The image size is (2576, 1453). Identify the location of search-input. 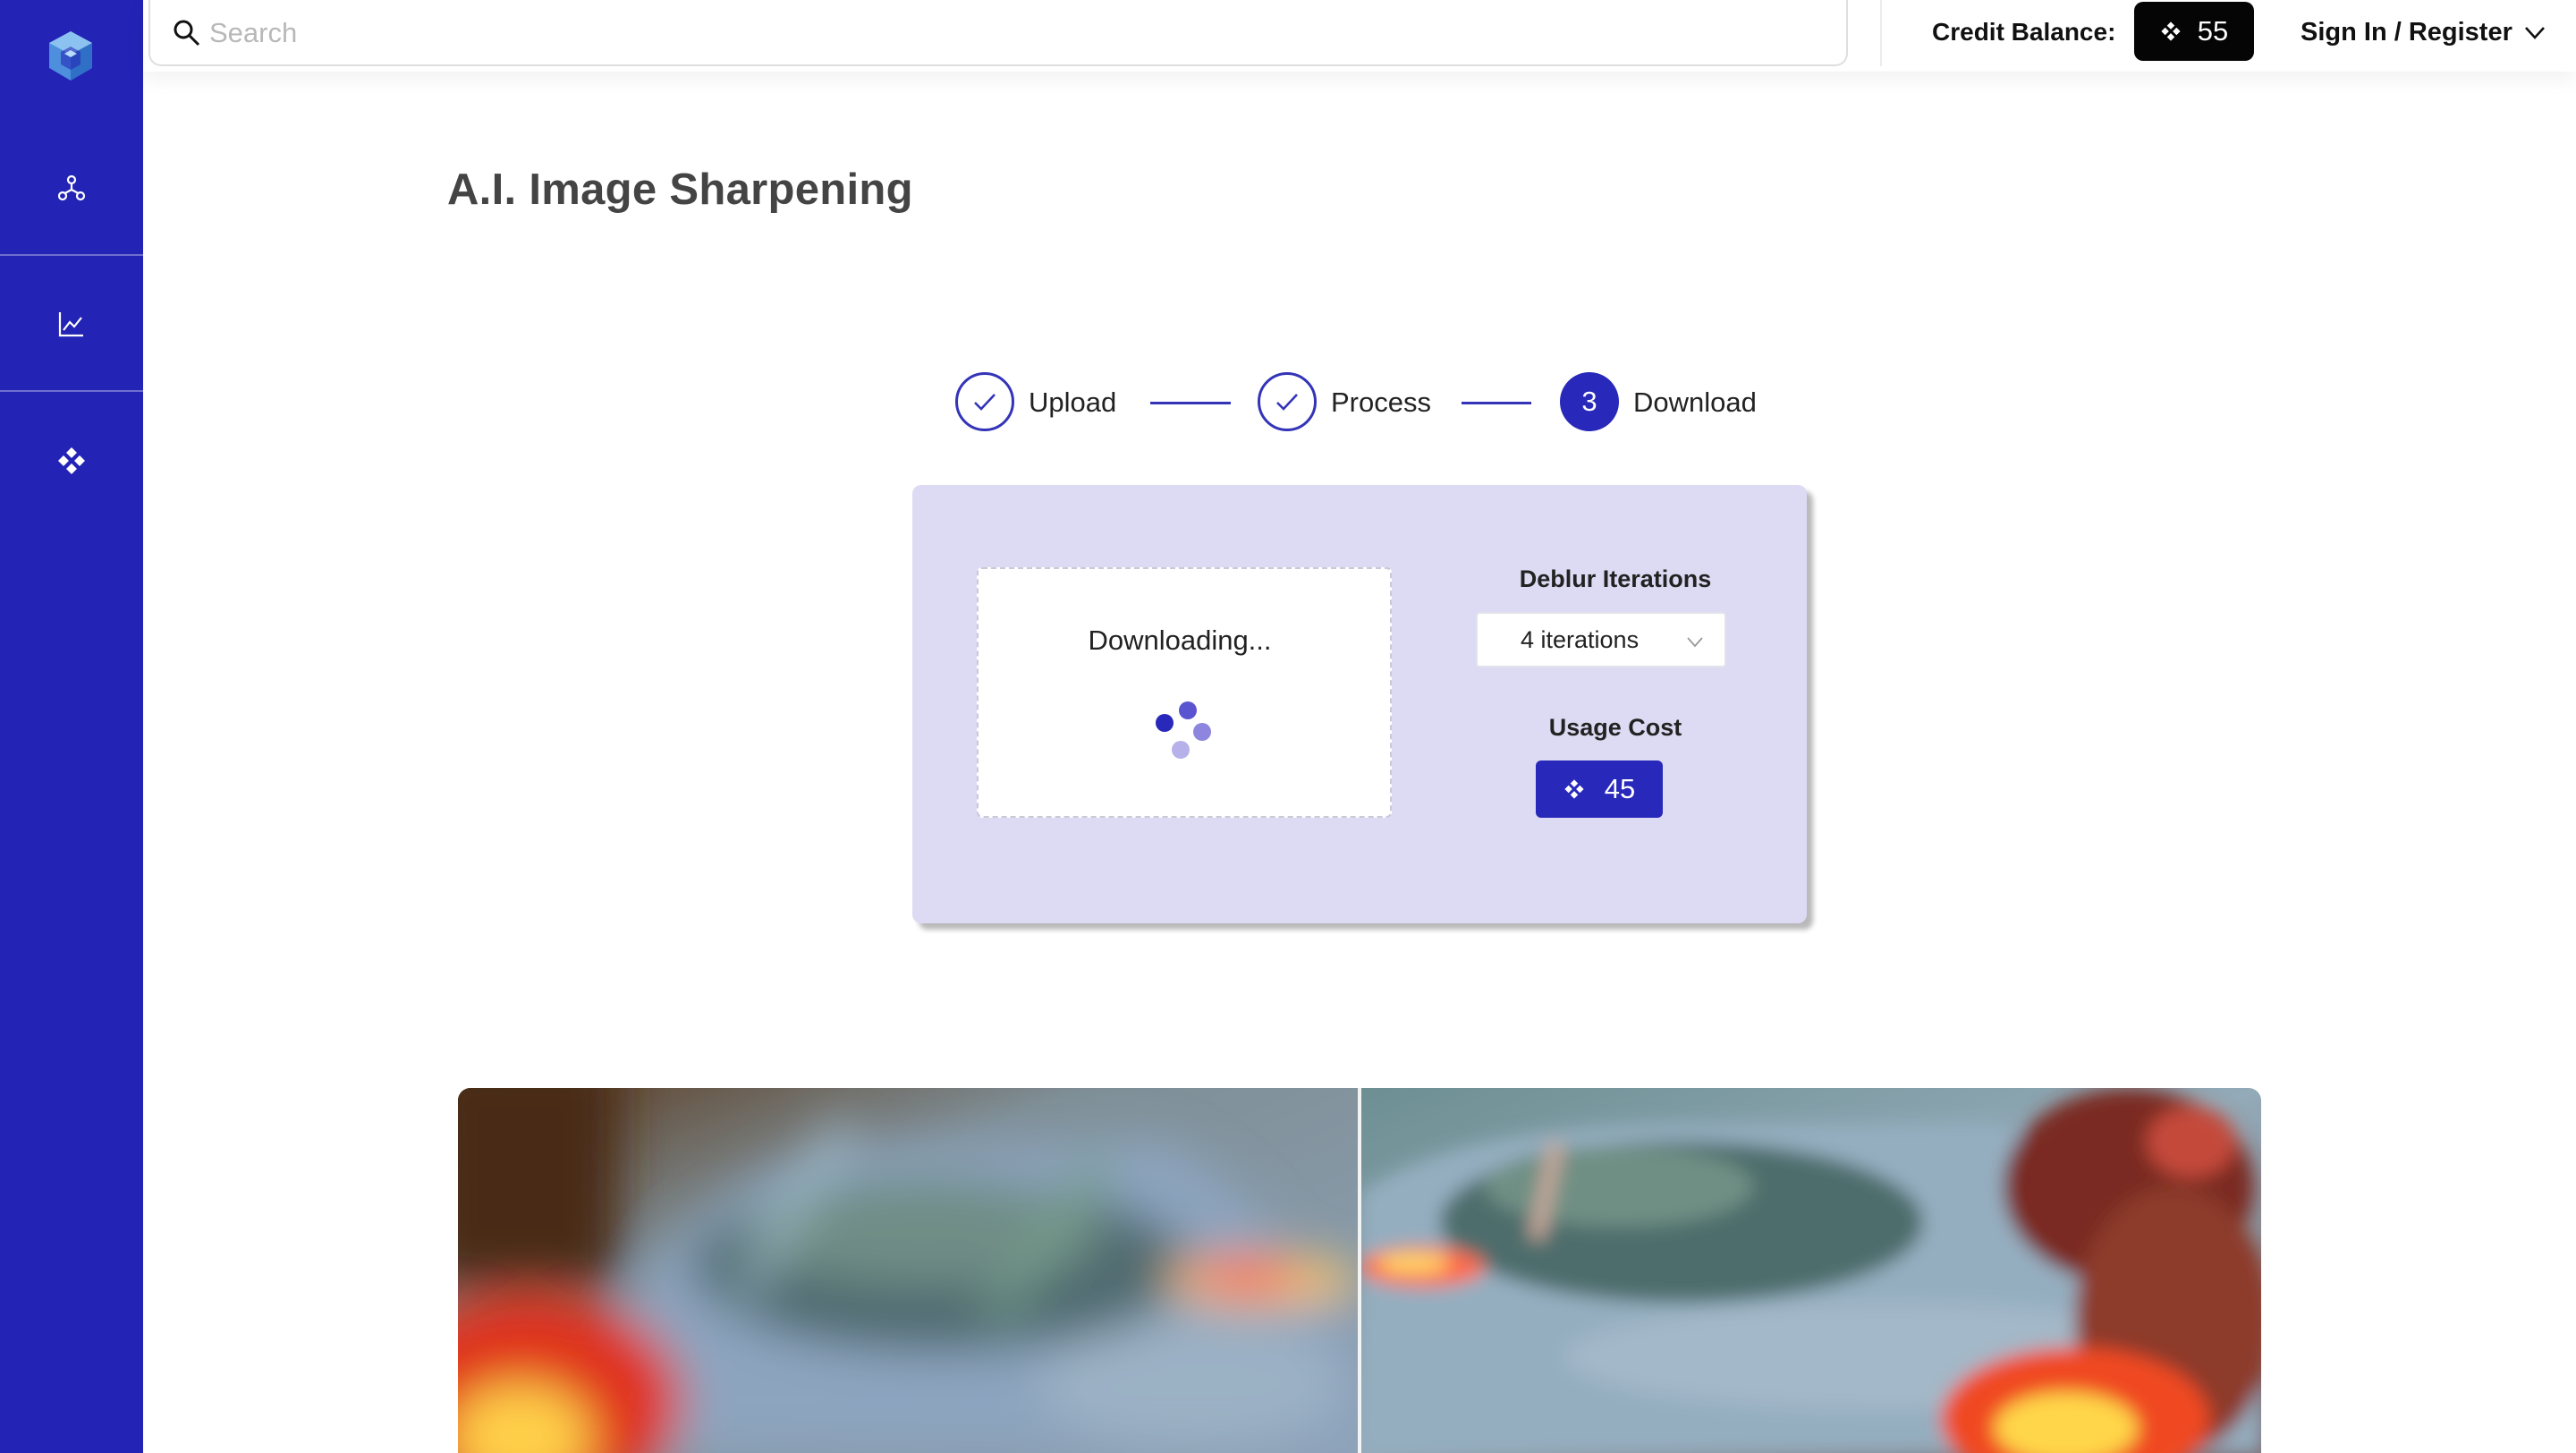
(1014, 33).